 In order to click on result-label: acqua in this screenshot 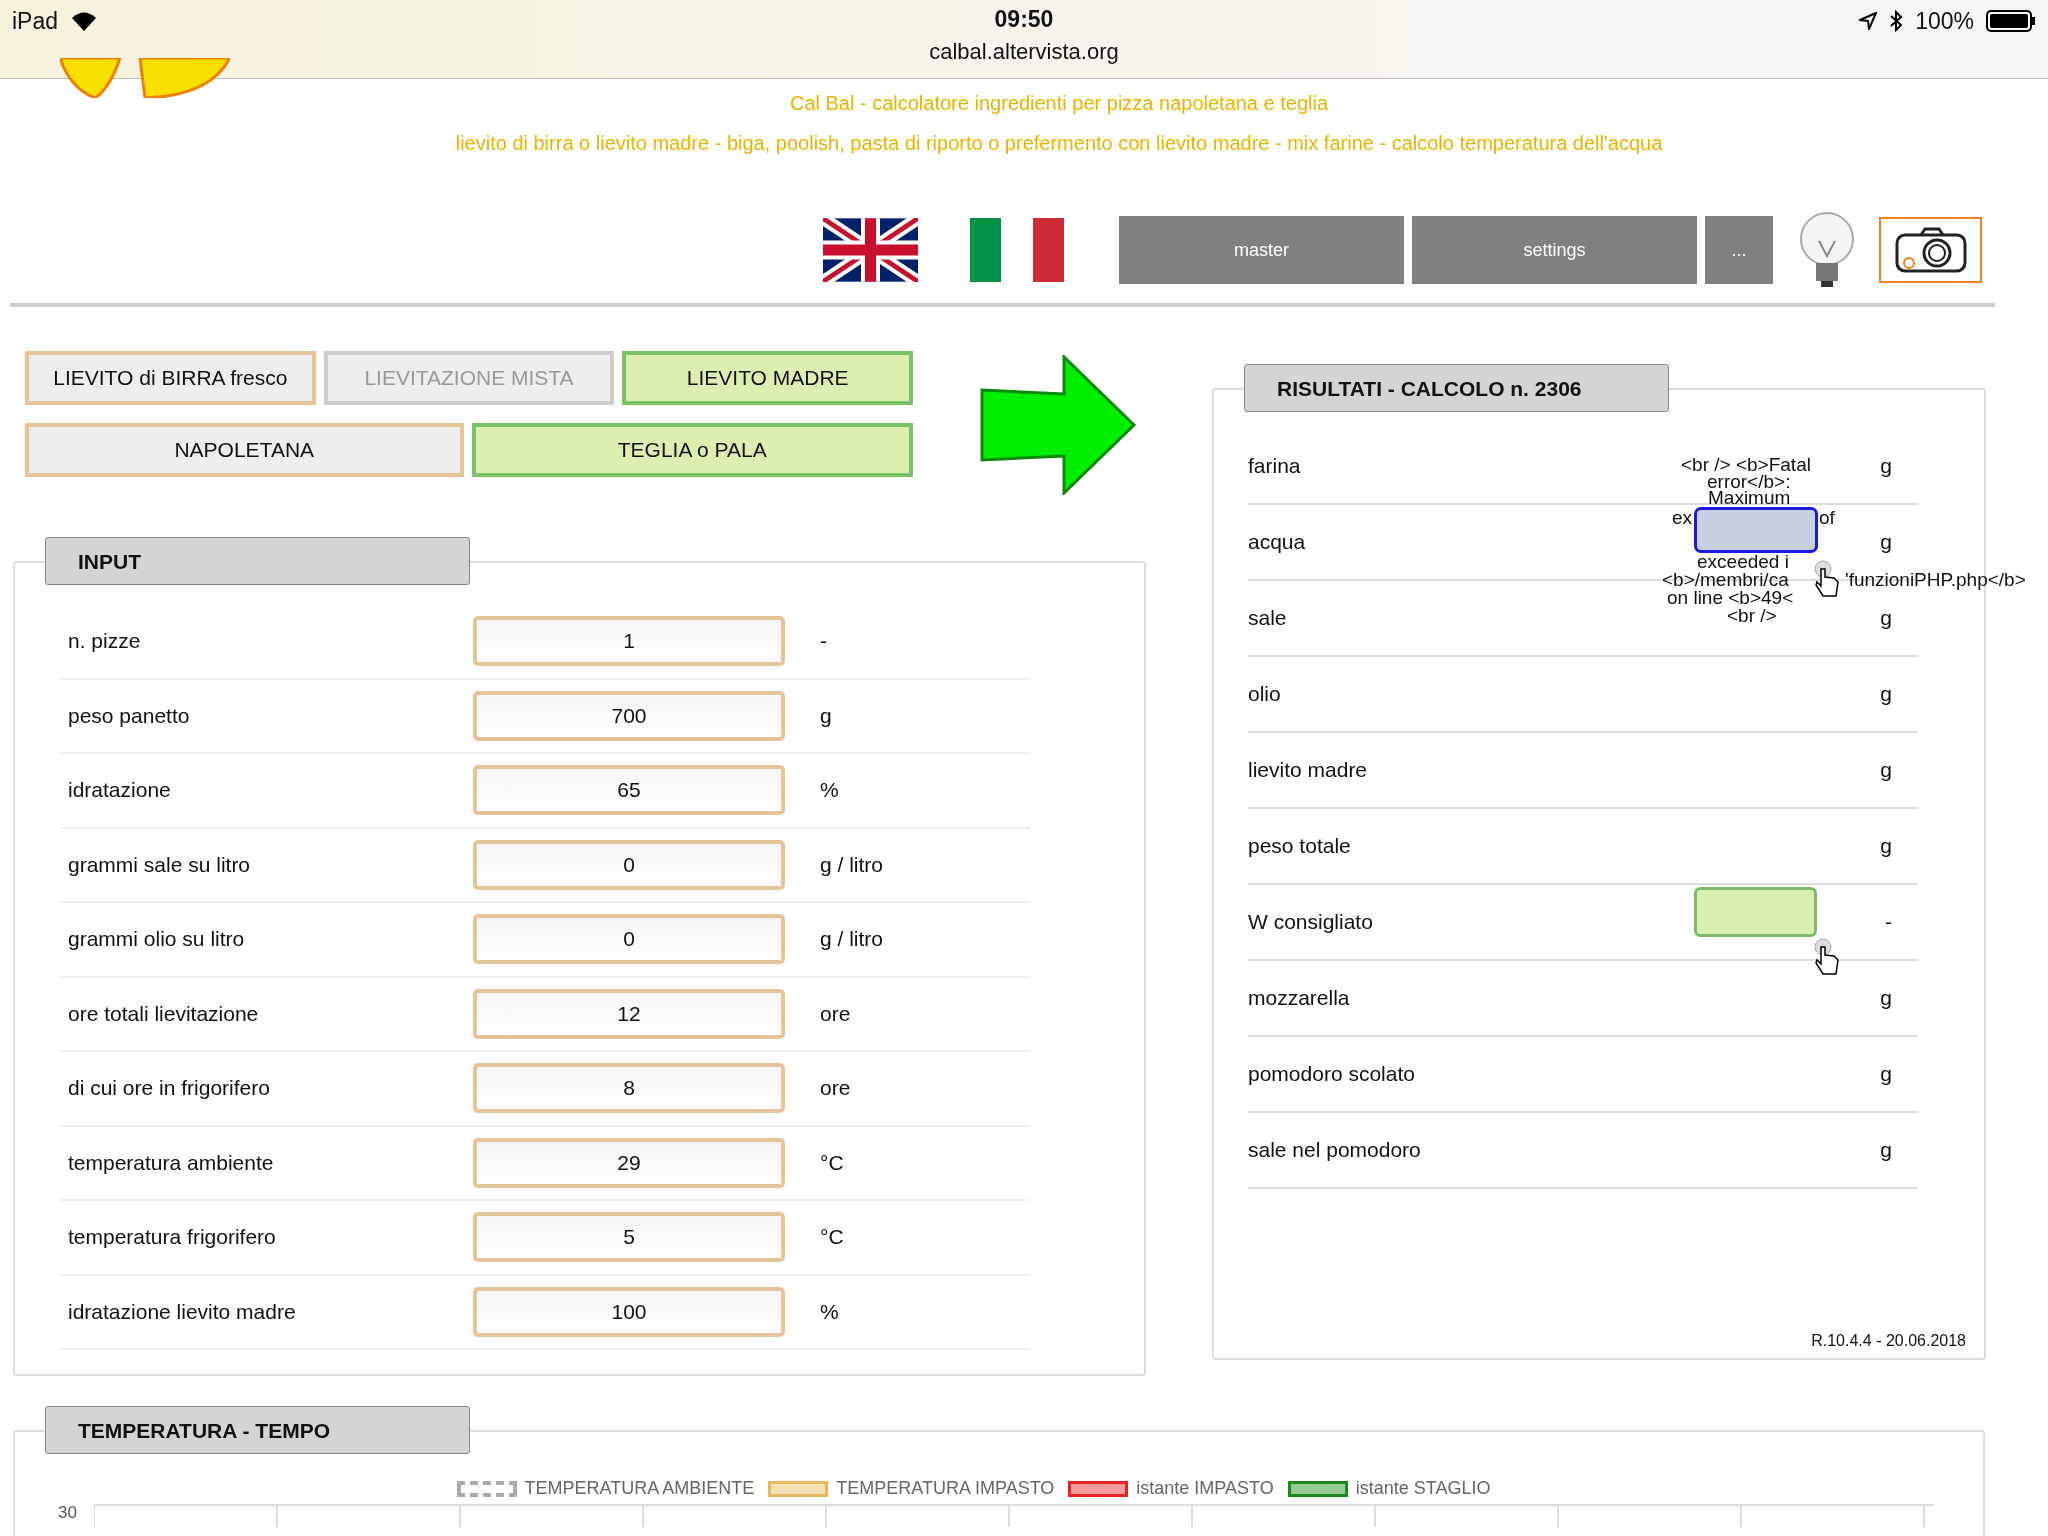, I will do `click(1277, 542)`.